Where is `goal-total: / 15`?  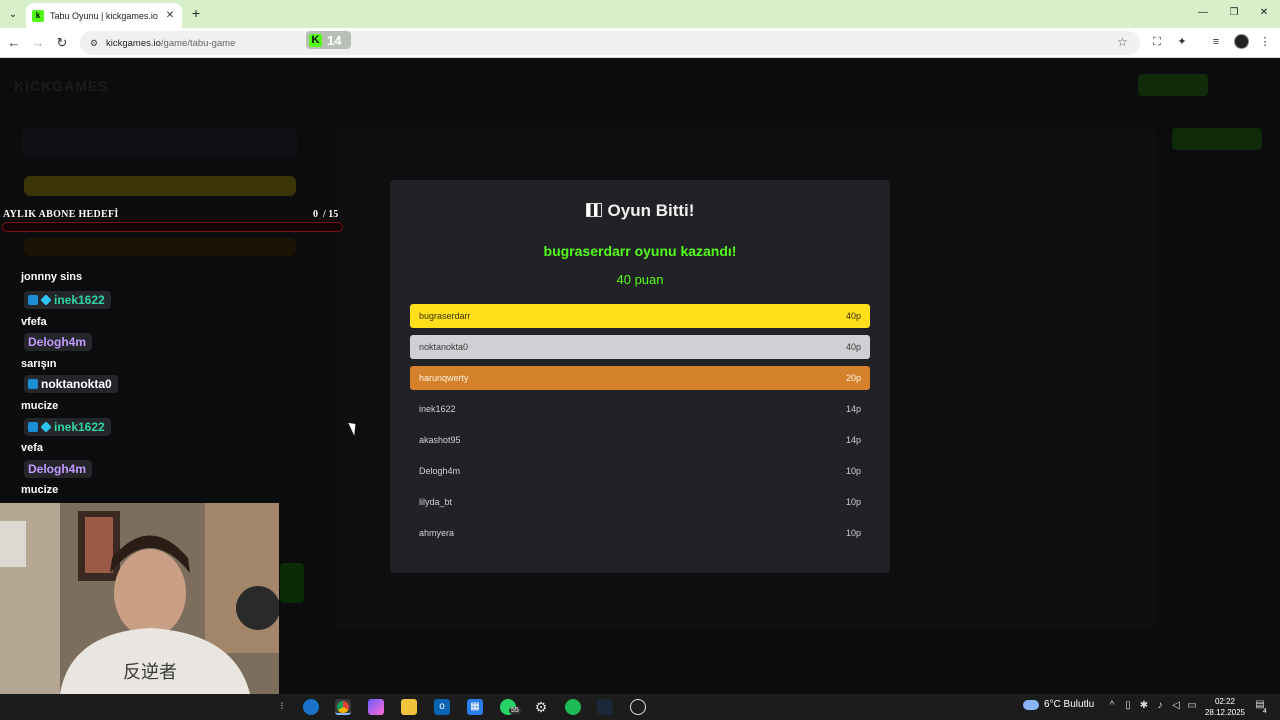 goal-total: / 15 is located at coordinates (331, 214).